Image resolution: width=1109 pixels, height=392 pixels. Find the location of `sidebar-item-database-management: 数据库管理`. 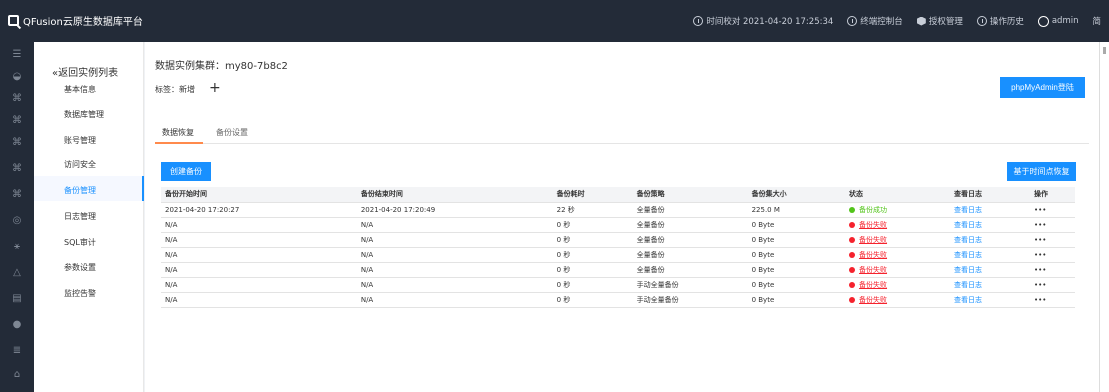

sidebar-item-database-management: 数据库管理 is located at coordinates (84, 114).